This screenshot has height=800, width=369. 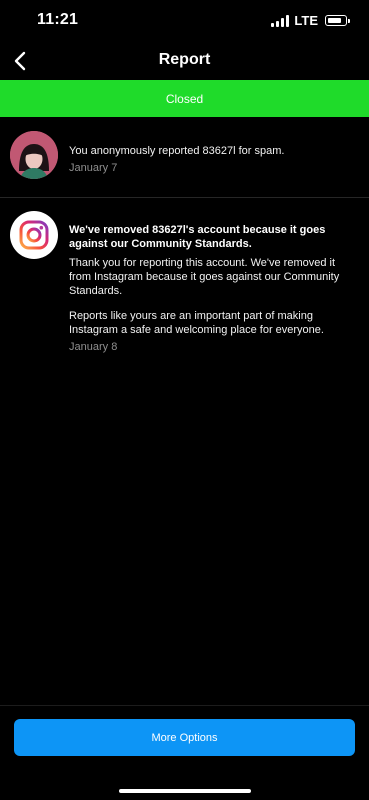 I want to click on divider, so click(x=184, y=197).